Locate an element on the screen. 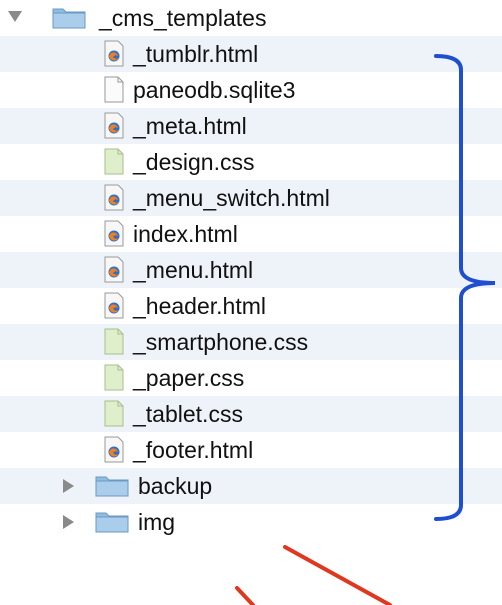 Image resolution: width=502 pixels, height=605 pixels. file-name: _design.css is located at coordinates (194, 162).